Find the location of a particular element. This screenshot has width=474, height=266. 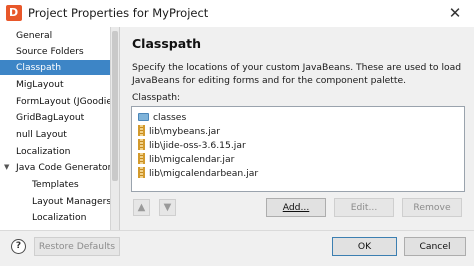

sidebar-item-templates: Templates is located at coordinates (55, 184).